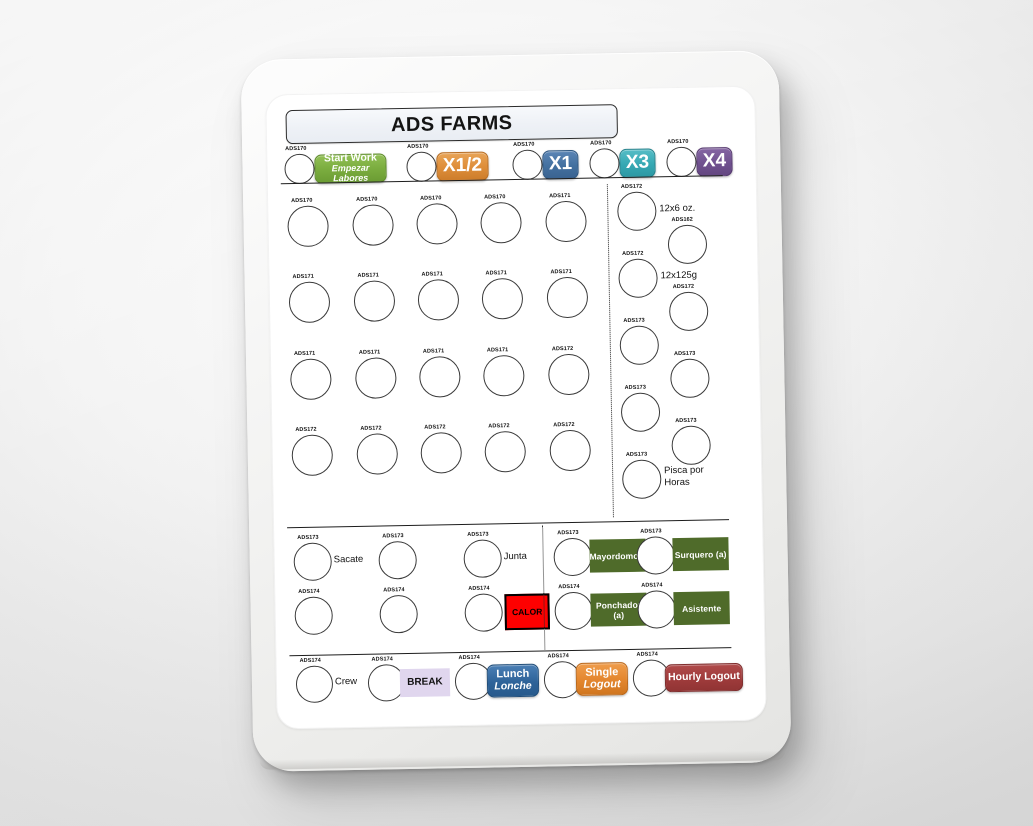  I want to click on button-sublabel: Lonche, so click(513, 686).